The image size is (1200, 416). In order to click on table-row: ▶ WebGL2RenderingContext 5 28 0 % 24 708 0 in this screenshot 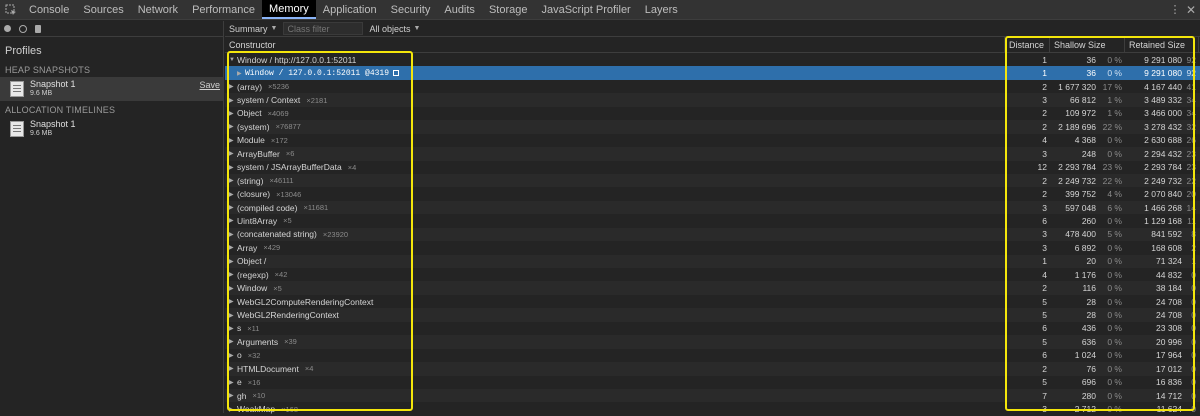, I will do `click(712, 315)`.